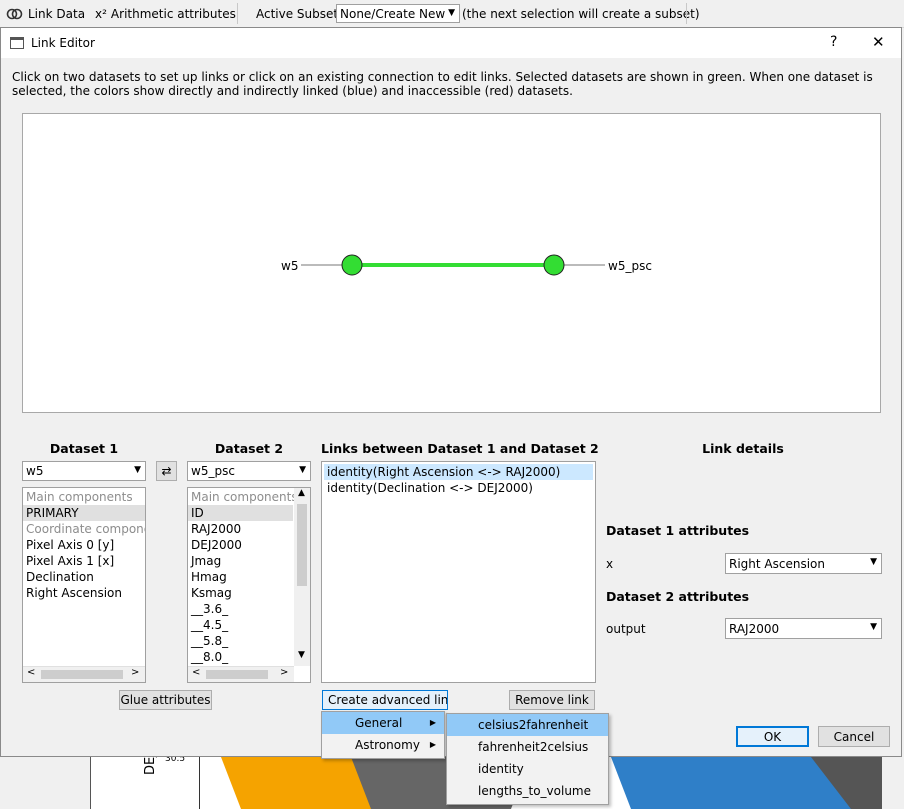 The width and height of the screenshot is (904, 809). I want to click on ok-label: OK, so click(772, 736).